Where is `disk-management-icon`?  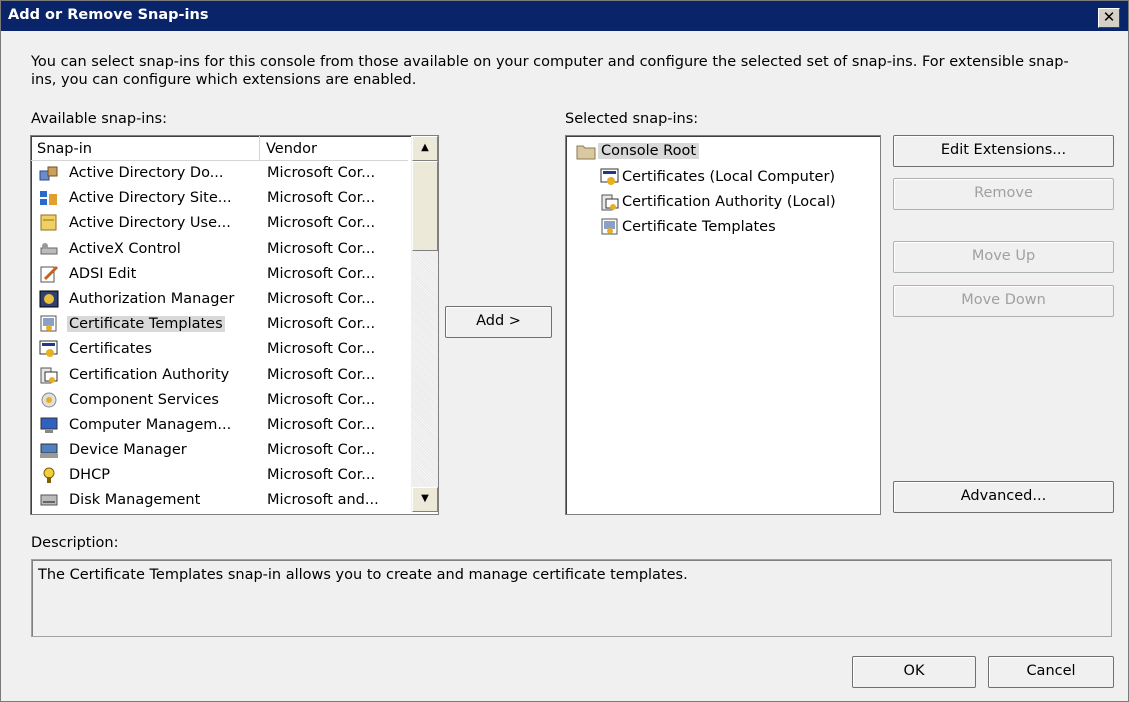
disk-management-icon is located at coordinates (49, 500).